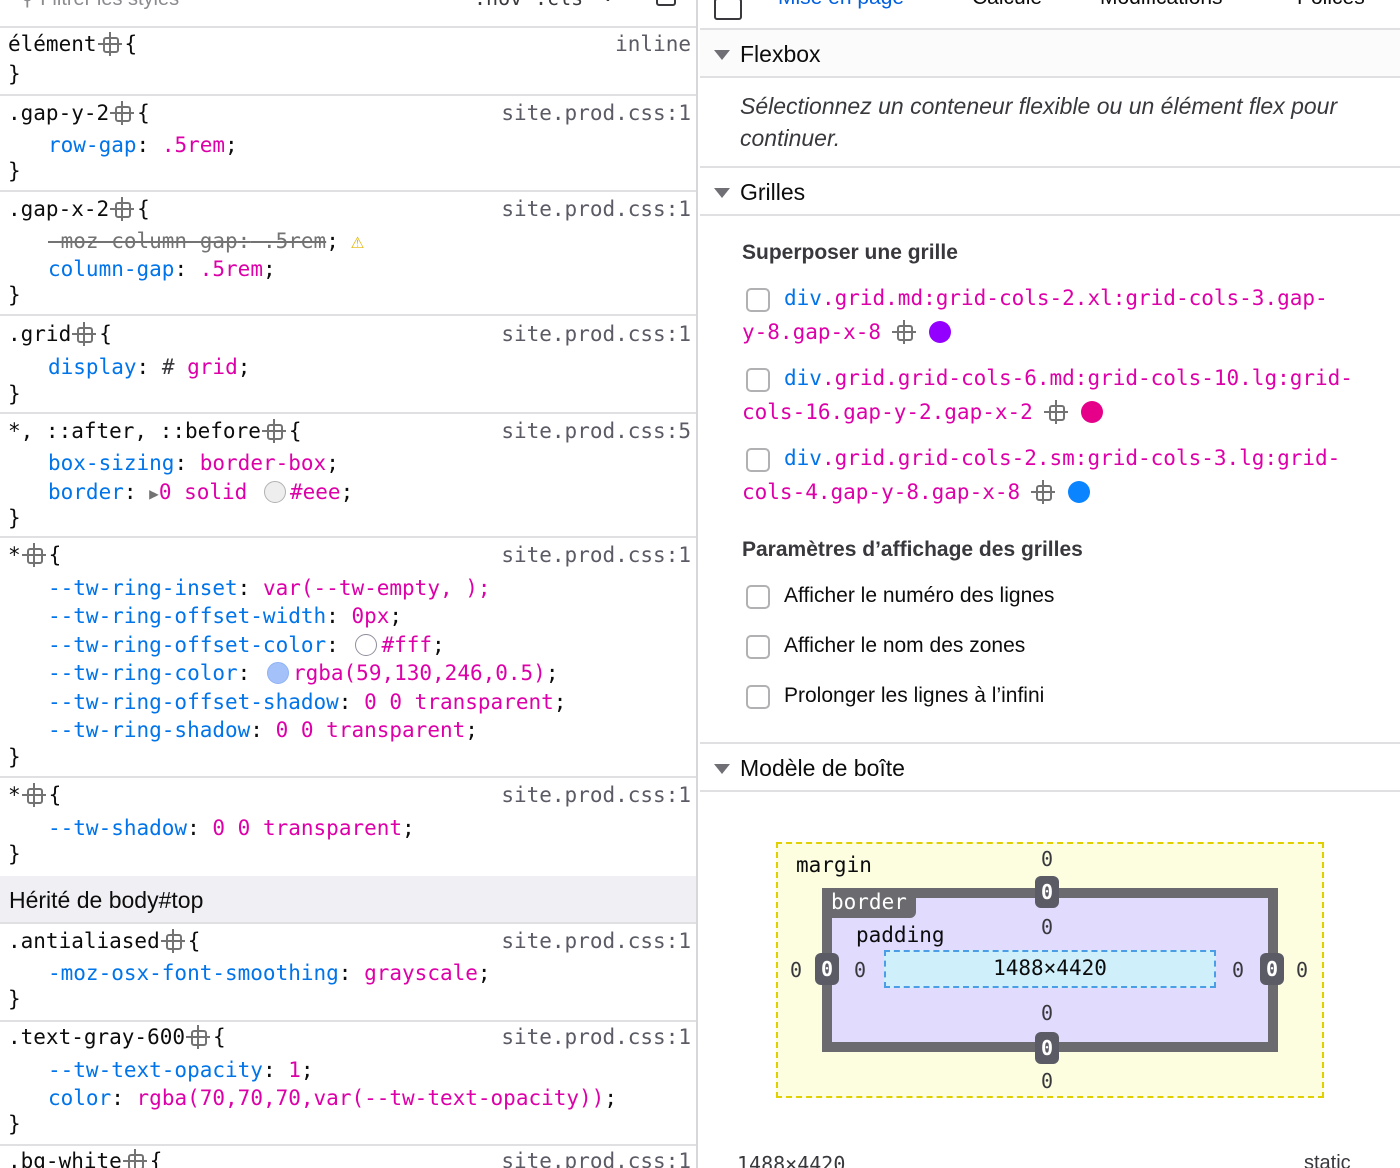 Image resolution: width=1400 pixels, height=1168 pixels. What do you see at coordinates (1047, 1081) in the screenshot?
I see `margin-bottom-value: 0` at bounding box center [1047, 1081].